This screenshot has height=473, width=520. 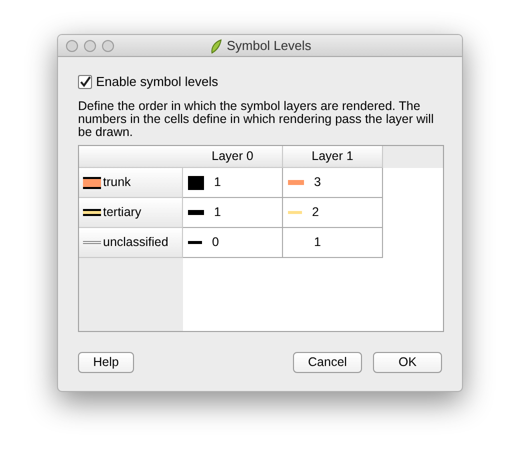 I want to click on description-text: Define the order in which the symbol layers are rendered. The numbers in the cells define in which rendering pass the layer will be drawn., so click(x=256, y=119).